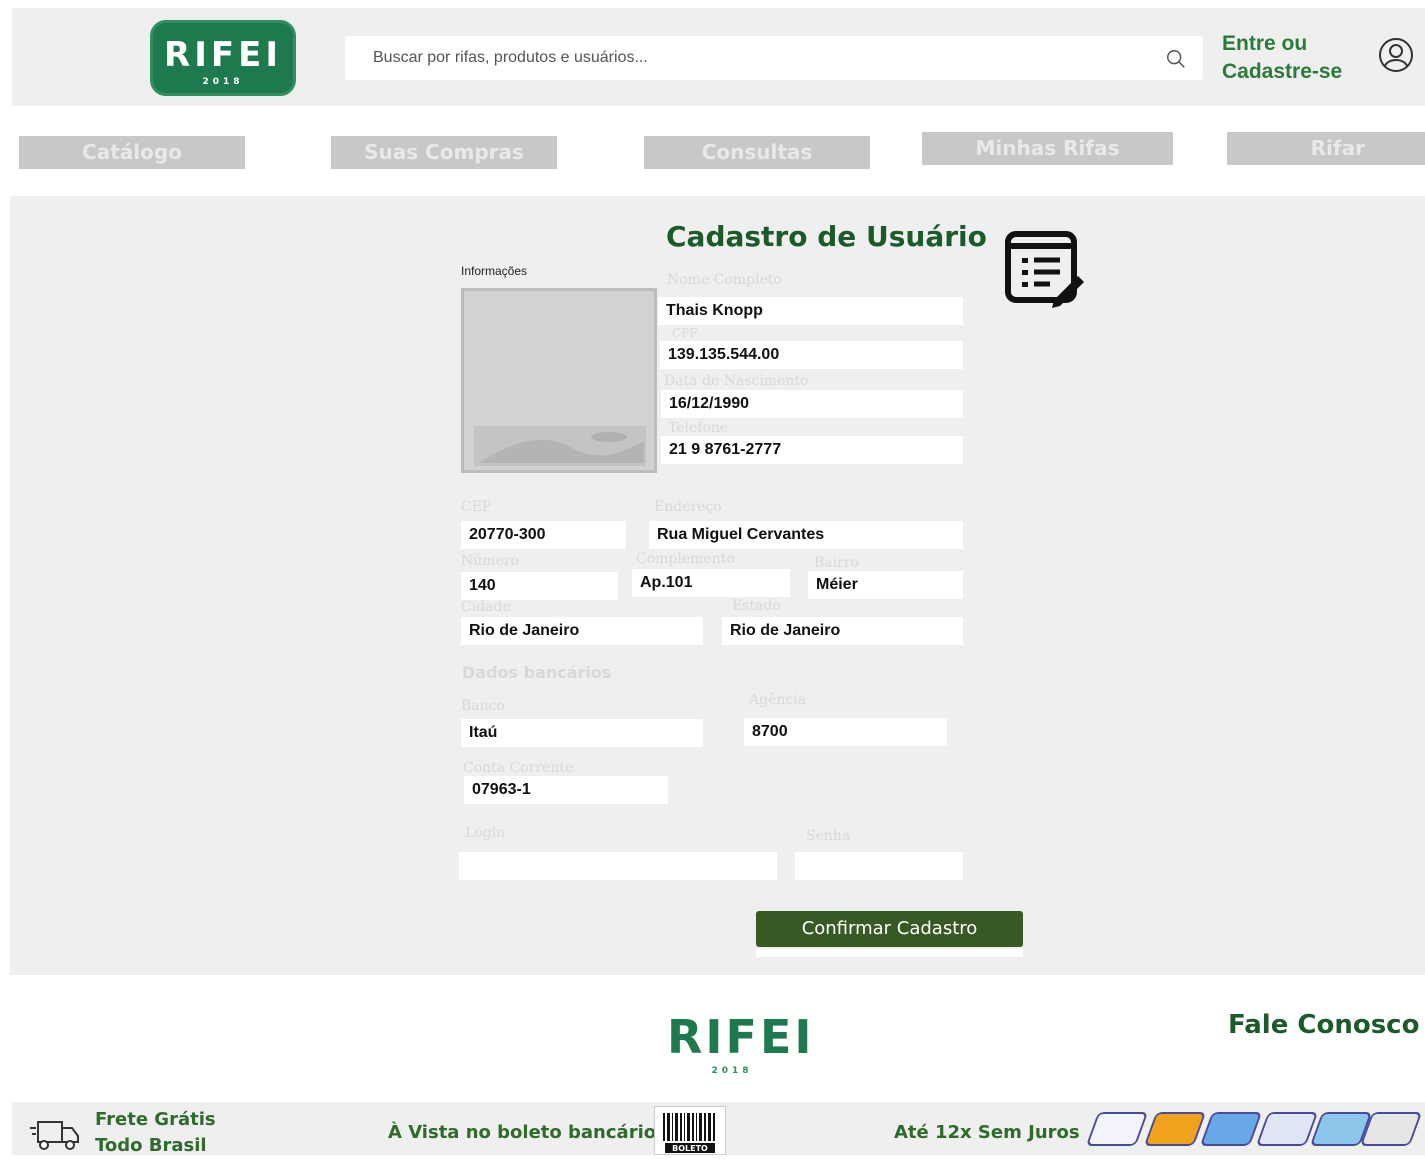 The height and width of the screenshot is (1159, 1425). I want to click on confirm-registration-button: Confirmar Cadastro, so click(889, 929).